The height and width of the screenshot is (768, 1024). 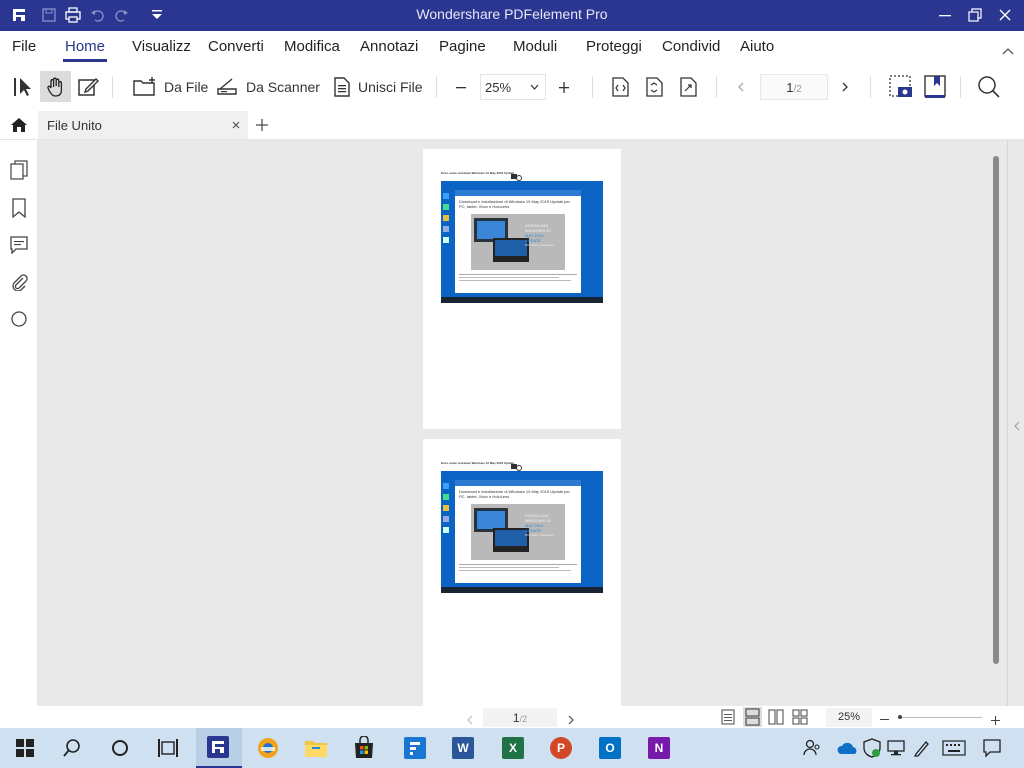 I want to click on people-icon, so click(x=812, y=748).